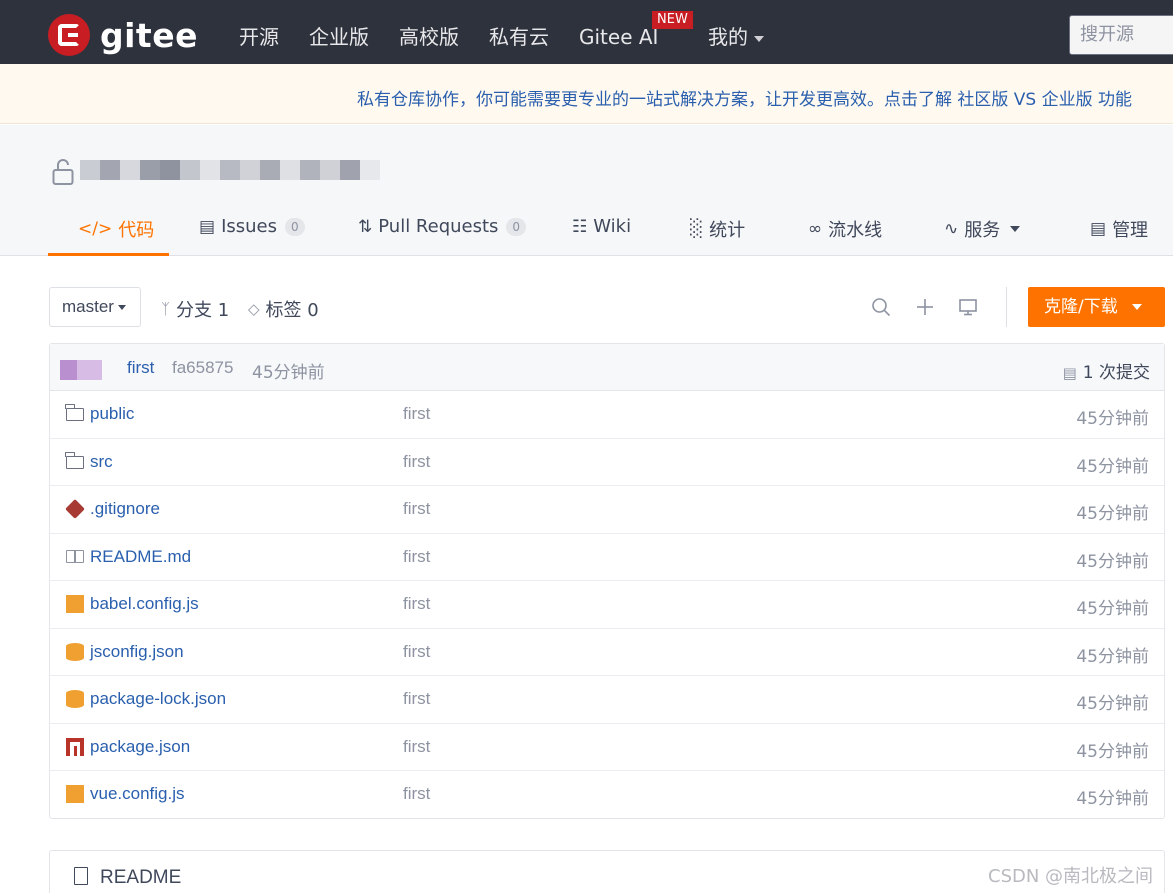 The image size is (1173, 893). What do you see at coordinates (295, 226) in the screenshot?
I see `issues-count: 0` at bounding box center [295, 226].